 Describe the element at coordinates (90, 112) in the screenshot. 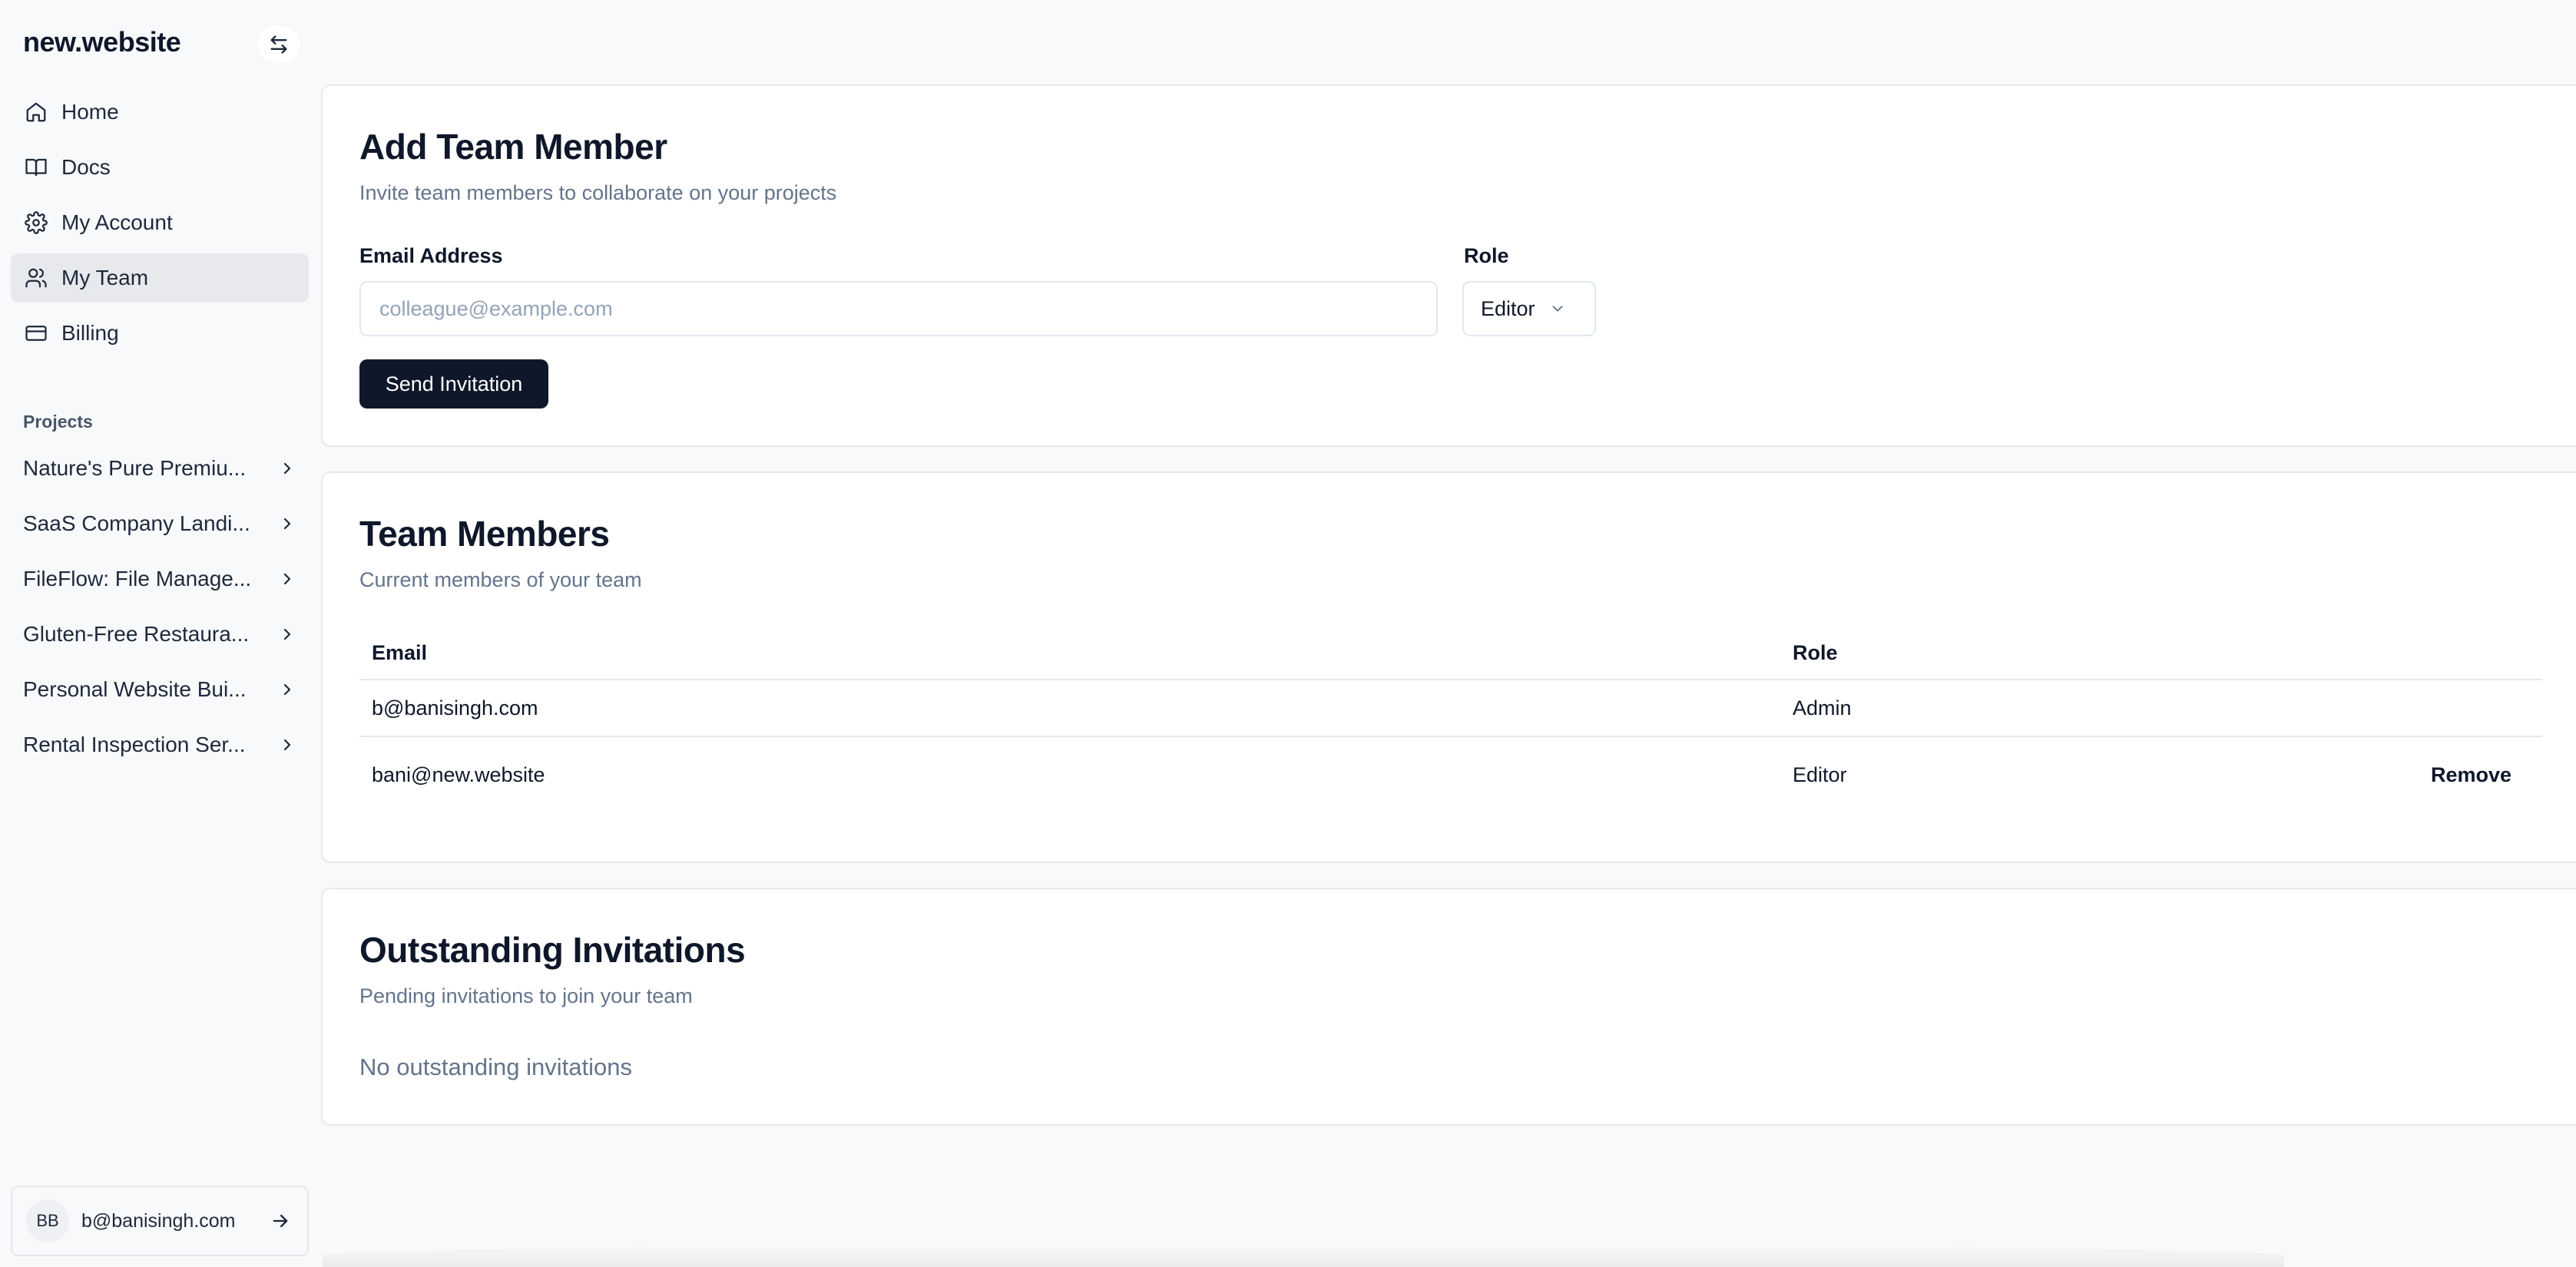

I see `nav-item-label: Home` at that location.